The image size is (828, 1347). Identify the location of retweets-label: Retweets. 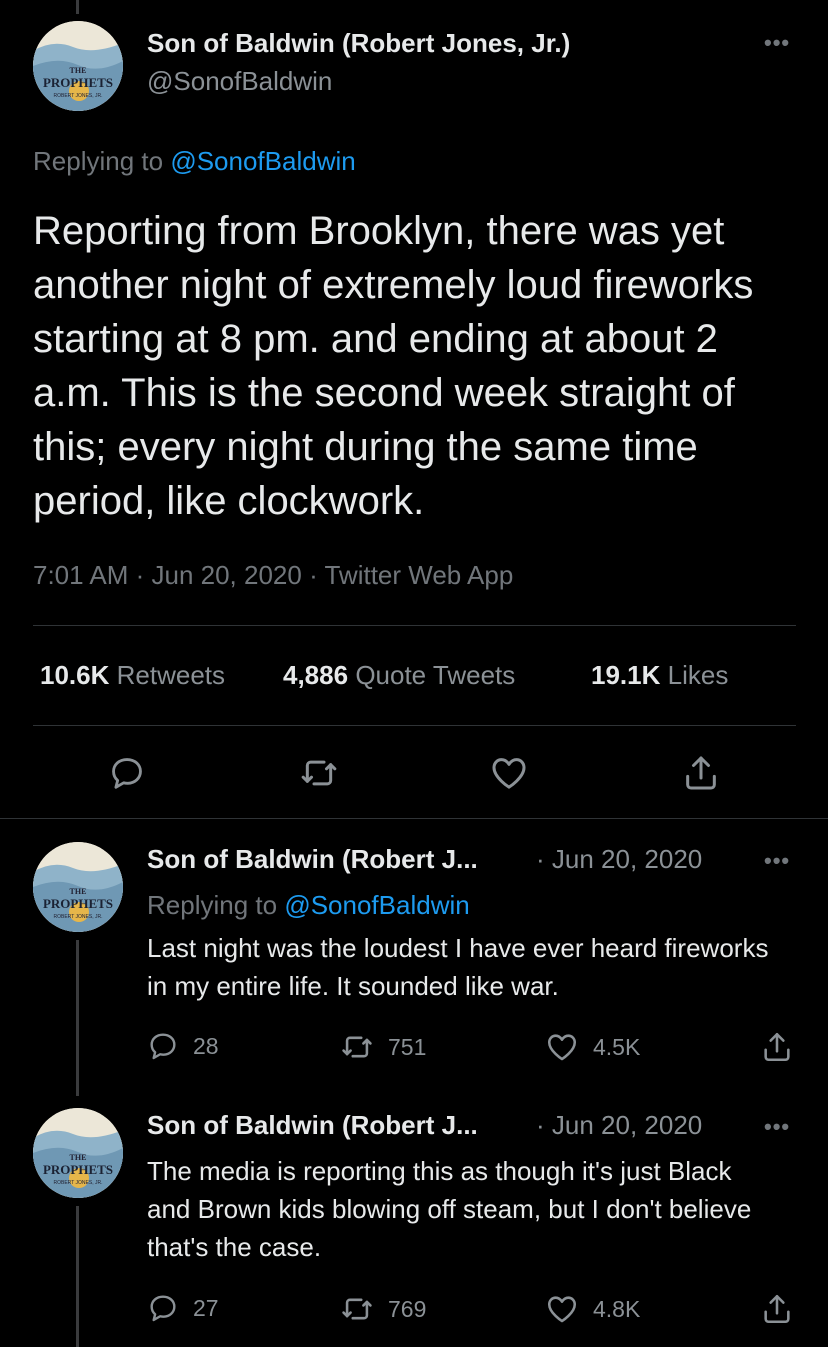
(171, 675).